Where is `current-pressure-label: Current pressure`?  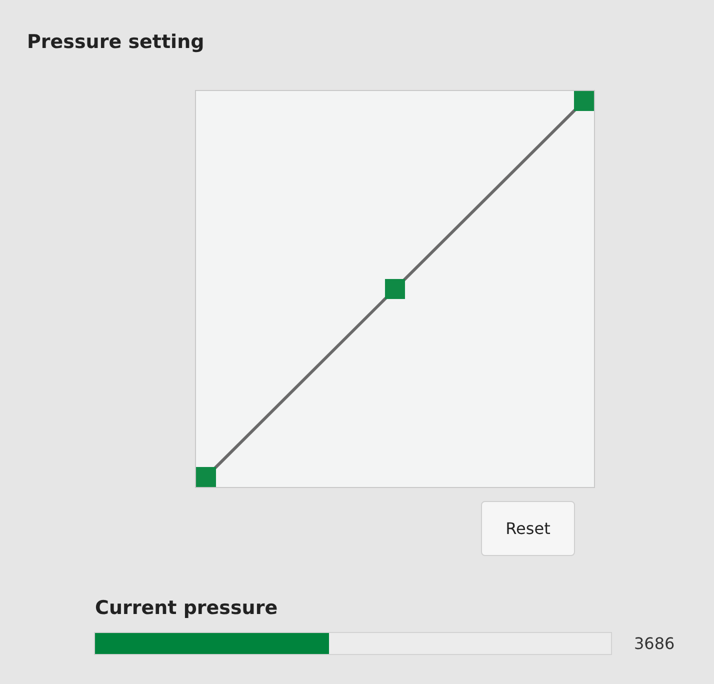
current-pressure-label: Current pressure is located at coordinates (186, 608).